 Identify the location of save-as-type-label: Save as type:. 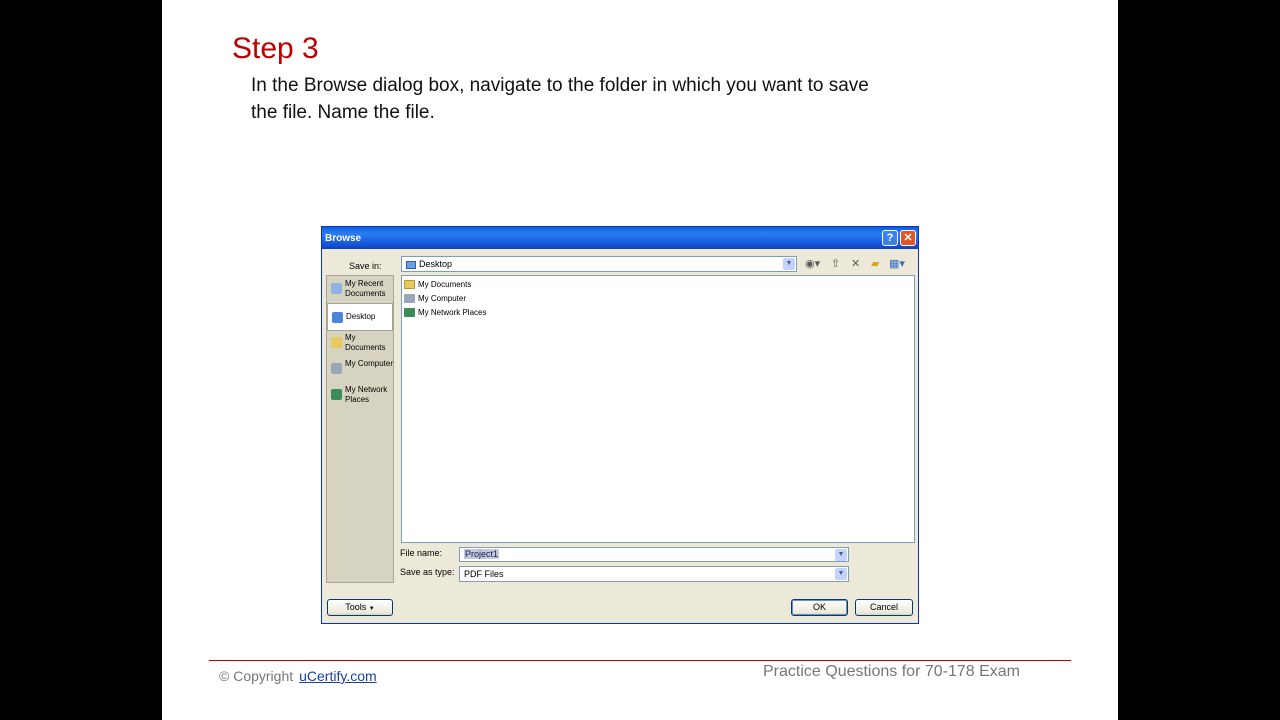
(427, 572).